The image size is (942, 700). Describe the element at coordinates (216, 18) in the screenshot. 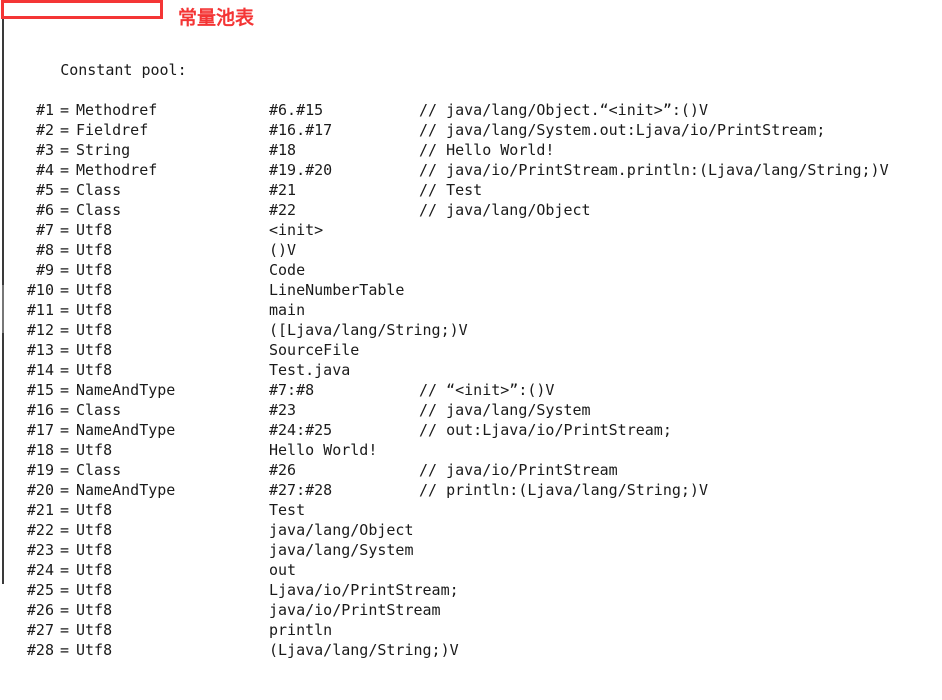

I see `annotation-label: 常量池表` at that location.